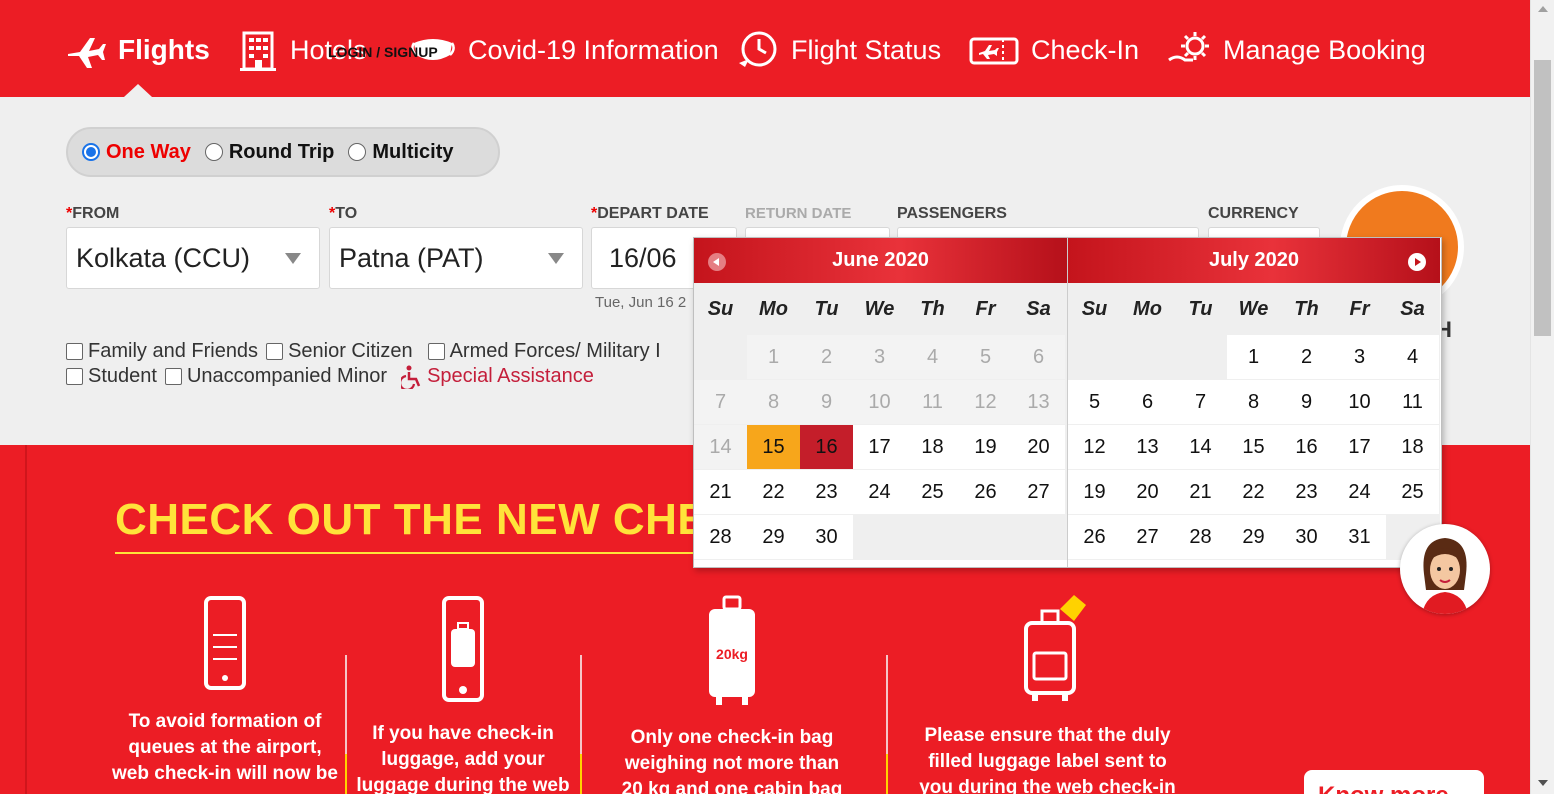 This screenshot has height=794, width=1554. I want to click on armed-forces-checkbox, so click(436, 351).